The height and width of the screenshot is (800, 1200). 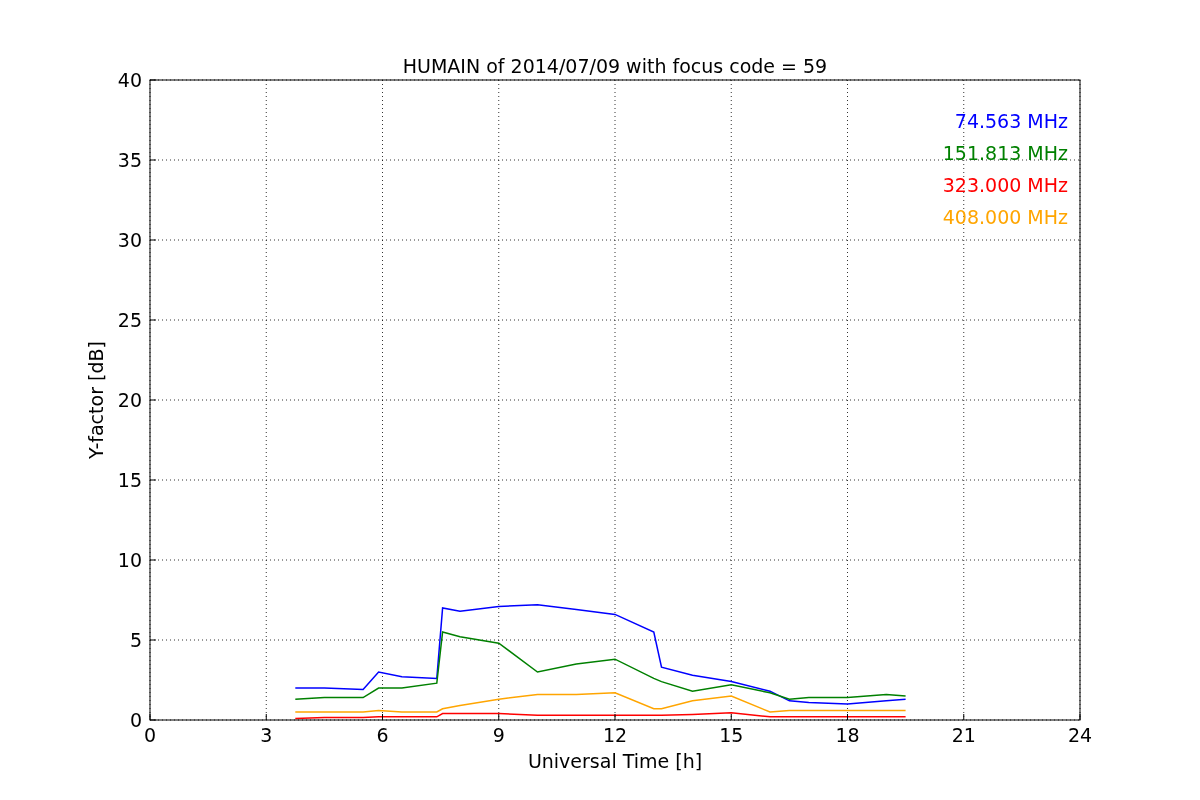 I want to click on legend-label: 151.813 MHz, so click(x=1005, y=153).